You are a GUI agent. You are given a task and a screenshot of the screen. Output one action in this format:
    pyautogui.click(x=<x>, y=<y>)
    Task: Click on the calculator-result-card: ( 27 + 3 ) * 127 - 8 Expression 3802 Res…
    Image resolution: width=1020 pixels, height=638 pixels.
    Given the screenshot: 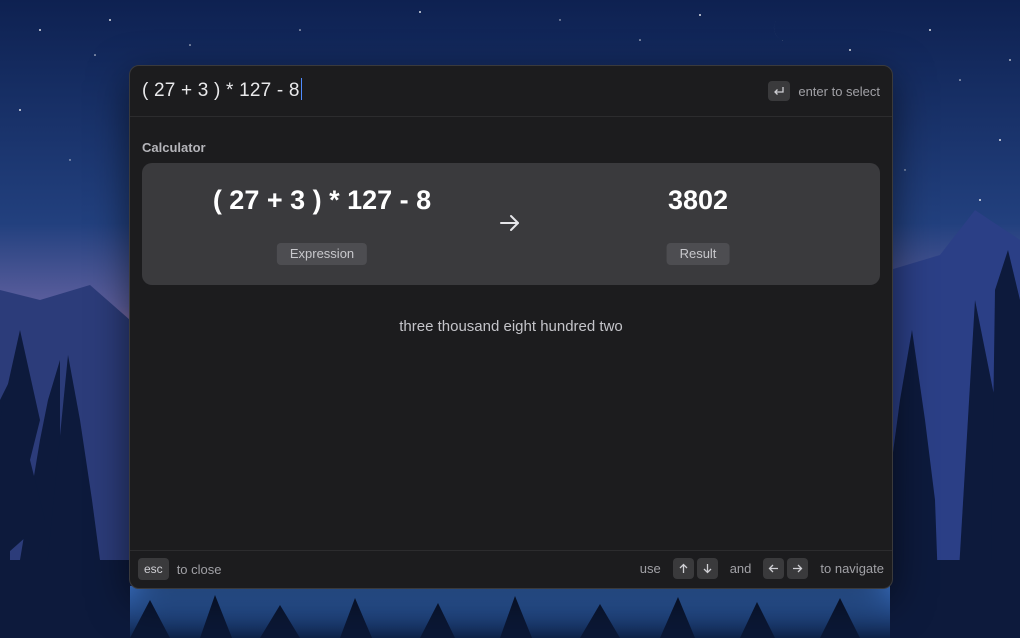 What is the action you would take?
    pyautogui.click(x=511, y=224)
    